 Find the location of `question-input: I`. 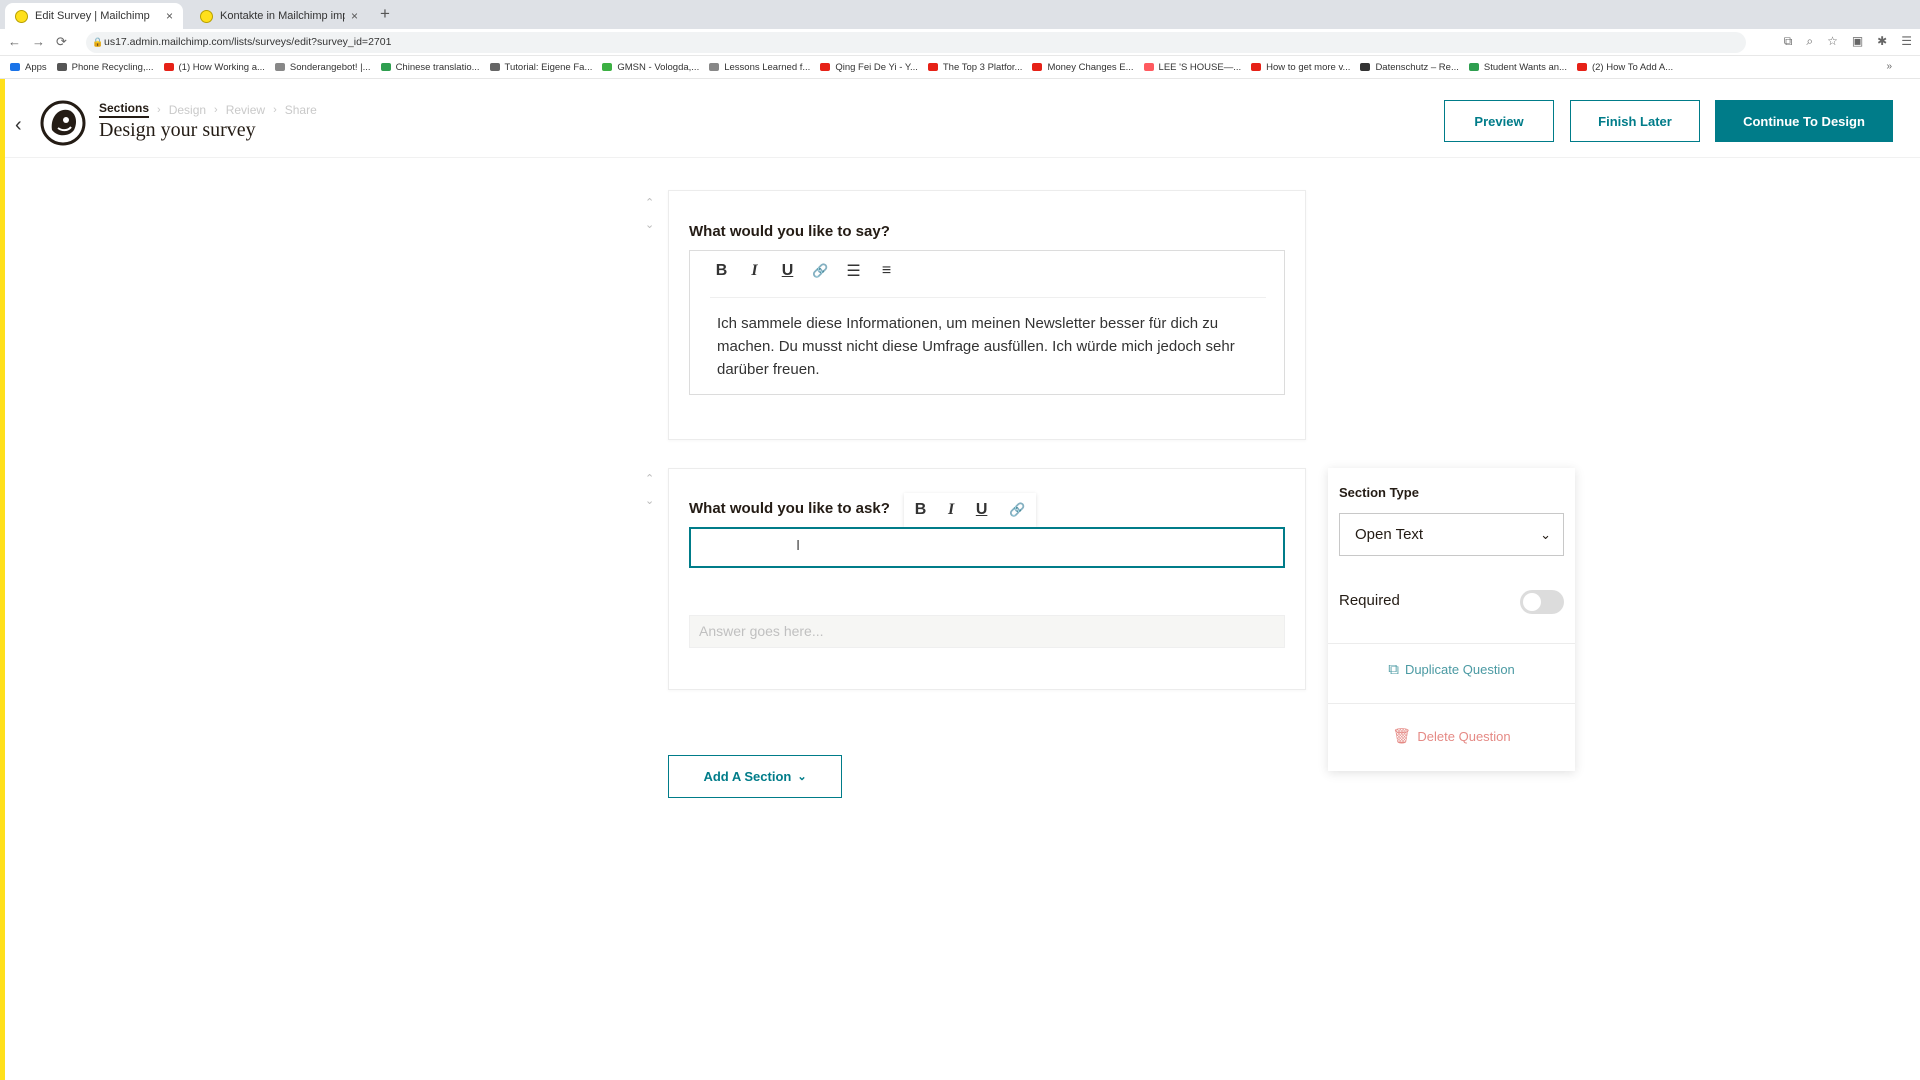

question-input: I is located at coordinates (987, 547).